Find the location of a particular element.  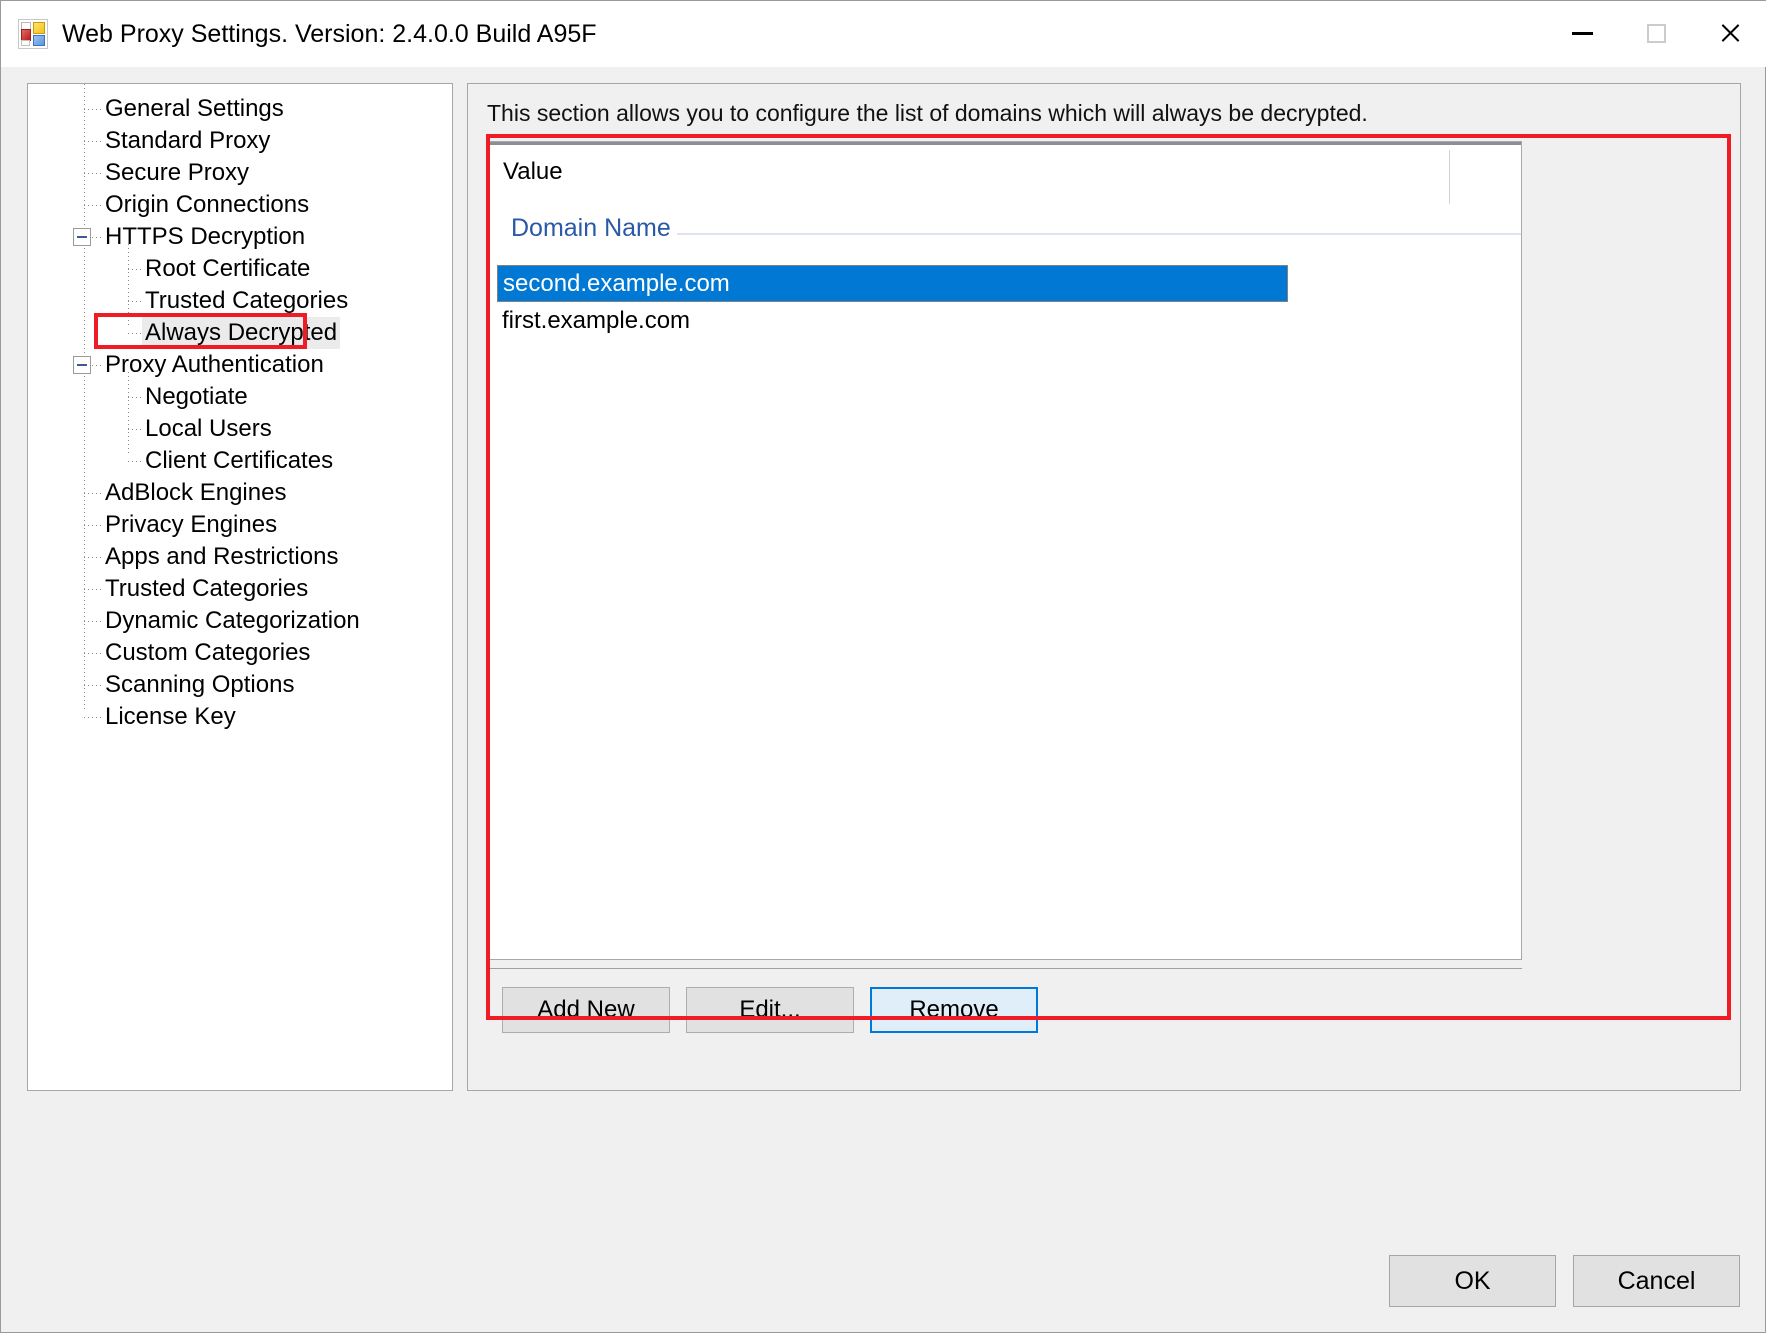

group-header-rule is located at coordinates (1099, 234).